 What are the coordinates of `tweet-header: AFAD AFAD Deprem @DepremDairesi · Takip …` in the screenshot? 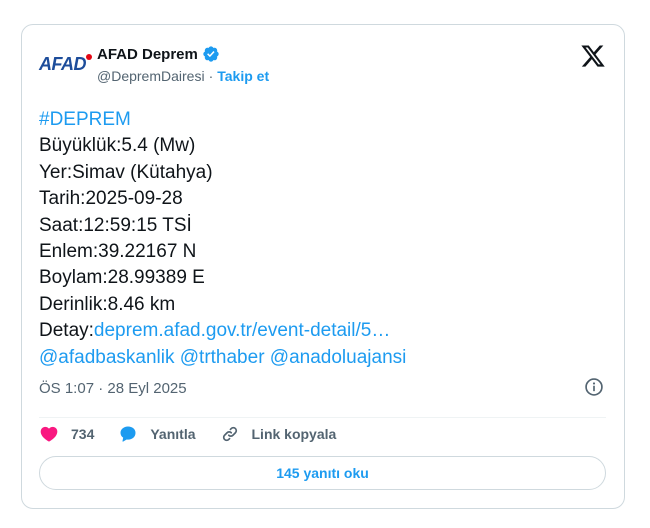 It's located at (322, 67).